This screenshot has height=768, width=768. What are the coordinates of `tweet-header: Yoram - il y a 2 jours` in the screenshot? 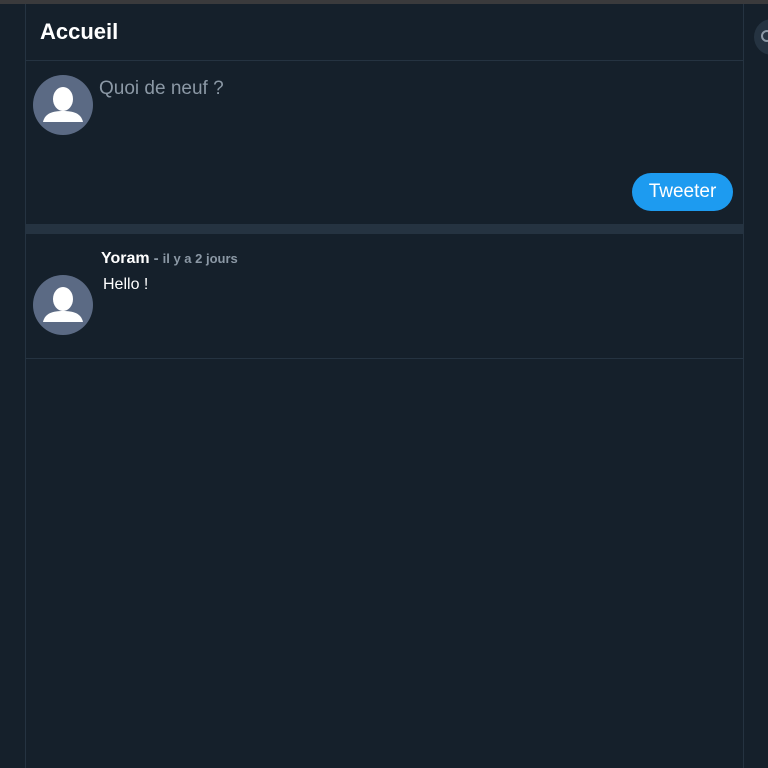 It's located at (169, 259).